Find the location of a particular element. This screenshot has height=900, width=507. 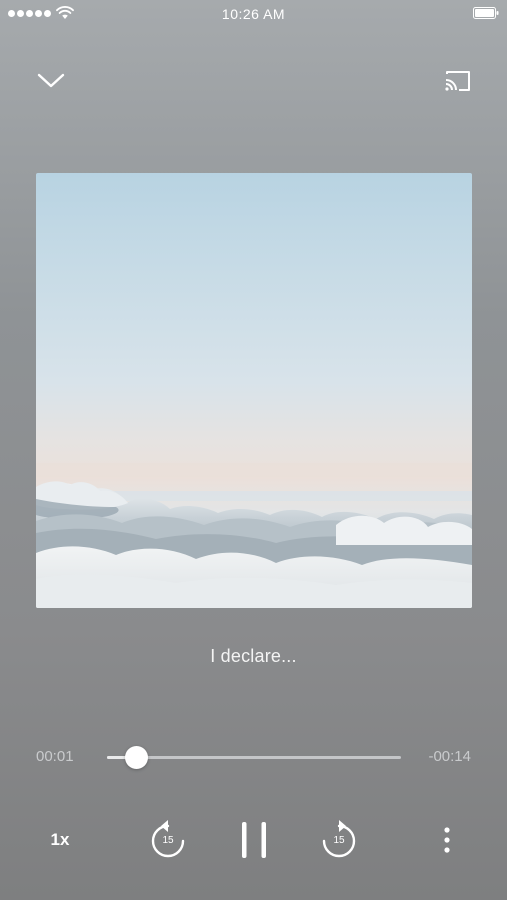

clouds-illustration is located at coordinates (254, 535).